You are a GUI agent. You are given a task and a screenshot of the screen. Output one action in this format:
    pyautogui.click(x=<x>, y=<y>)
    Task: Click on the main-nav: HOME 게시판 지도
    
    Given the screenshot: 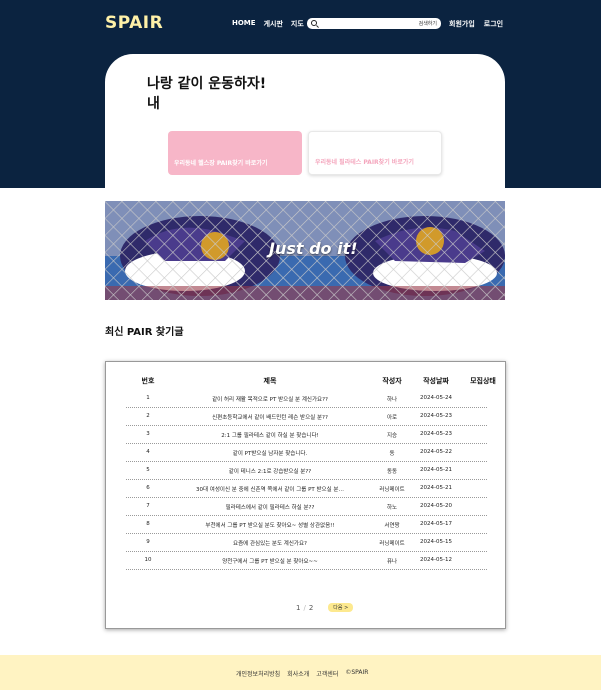 What is the action you would take?
    pyautogui.click(x=268, y=24)
    